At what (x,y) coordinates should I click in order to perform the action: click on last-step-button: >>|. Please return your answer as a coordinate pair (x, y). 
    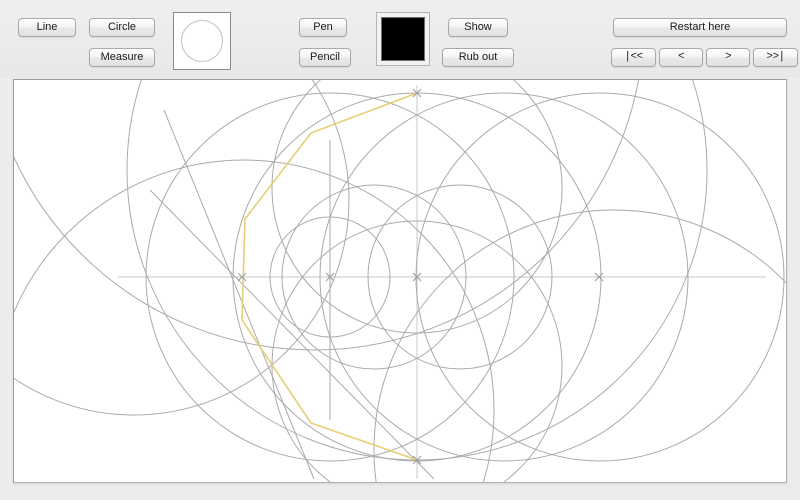
    Looking at the image, I should click on (775, 57).